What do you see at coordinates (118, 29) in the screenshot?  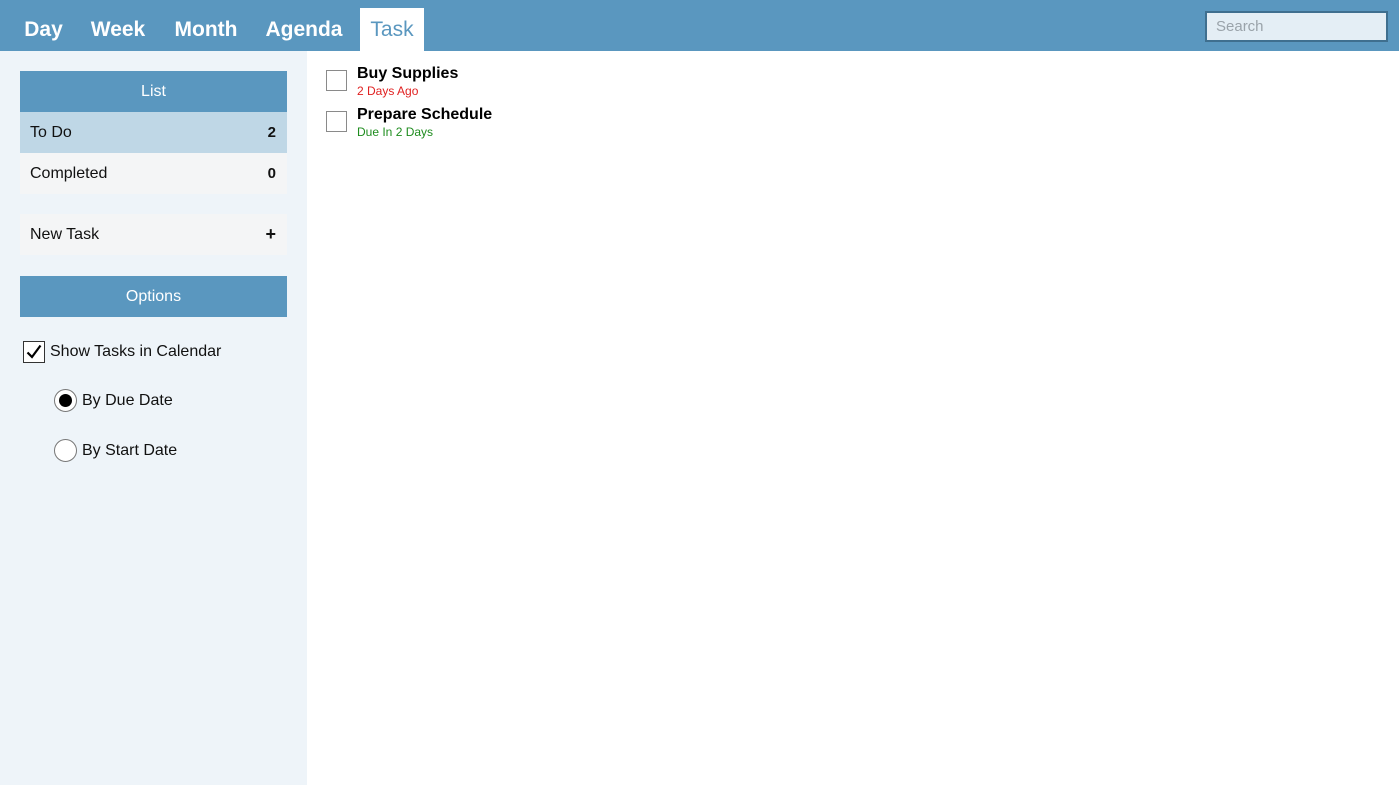 I see `tab-week: Week` at bounding box center [118, 29].